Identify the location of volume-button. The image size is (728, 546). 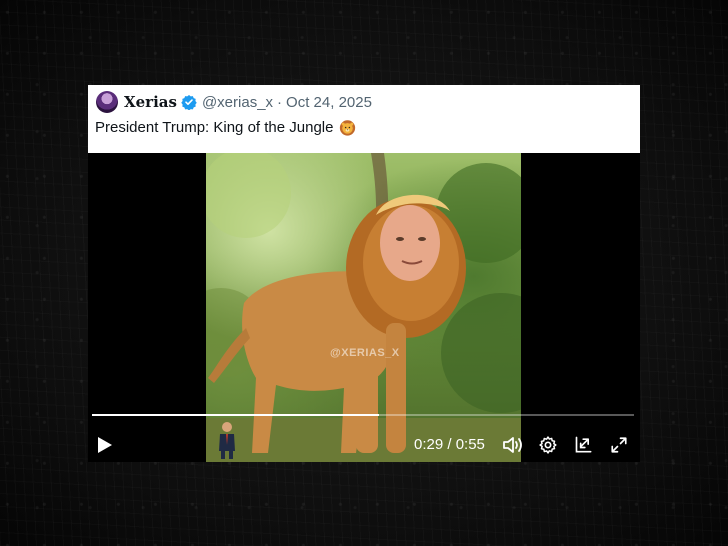
(513, 445).